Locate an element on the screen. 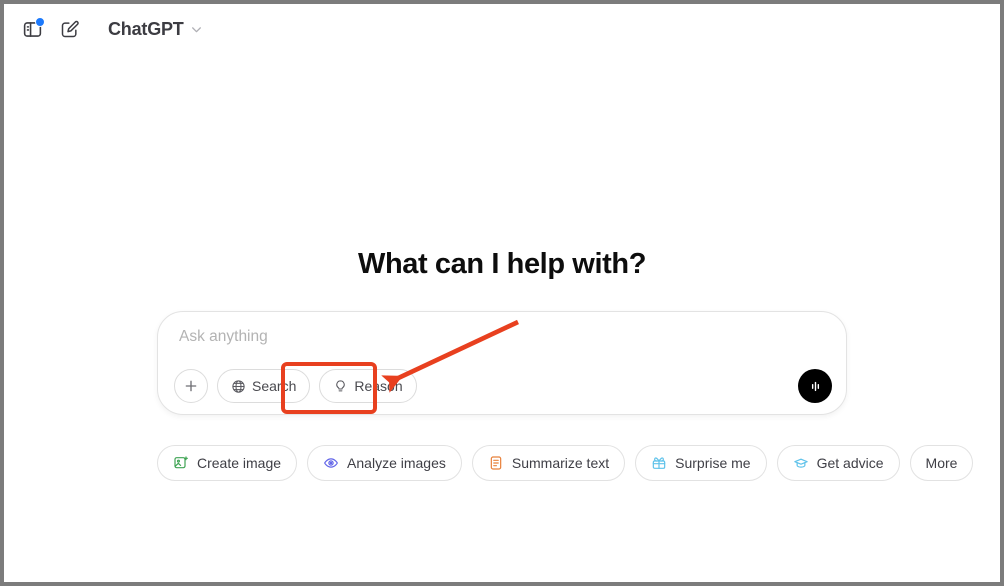  chip-label: More is located at coordinates (941, 463).